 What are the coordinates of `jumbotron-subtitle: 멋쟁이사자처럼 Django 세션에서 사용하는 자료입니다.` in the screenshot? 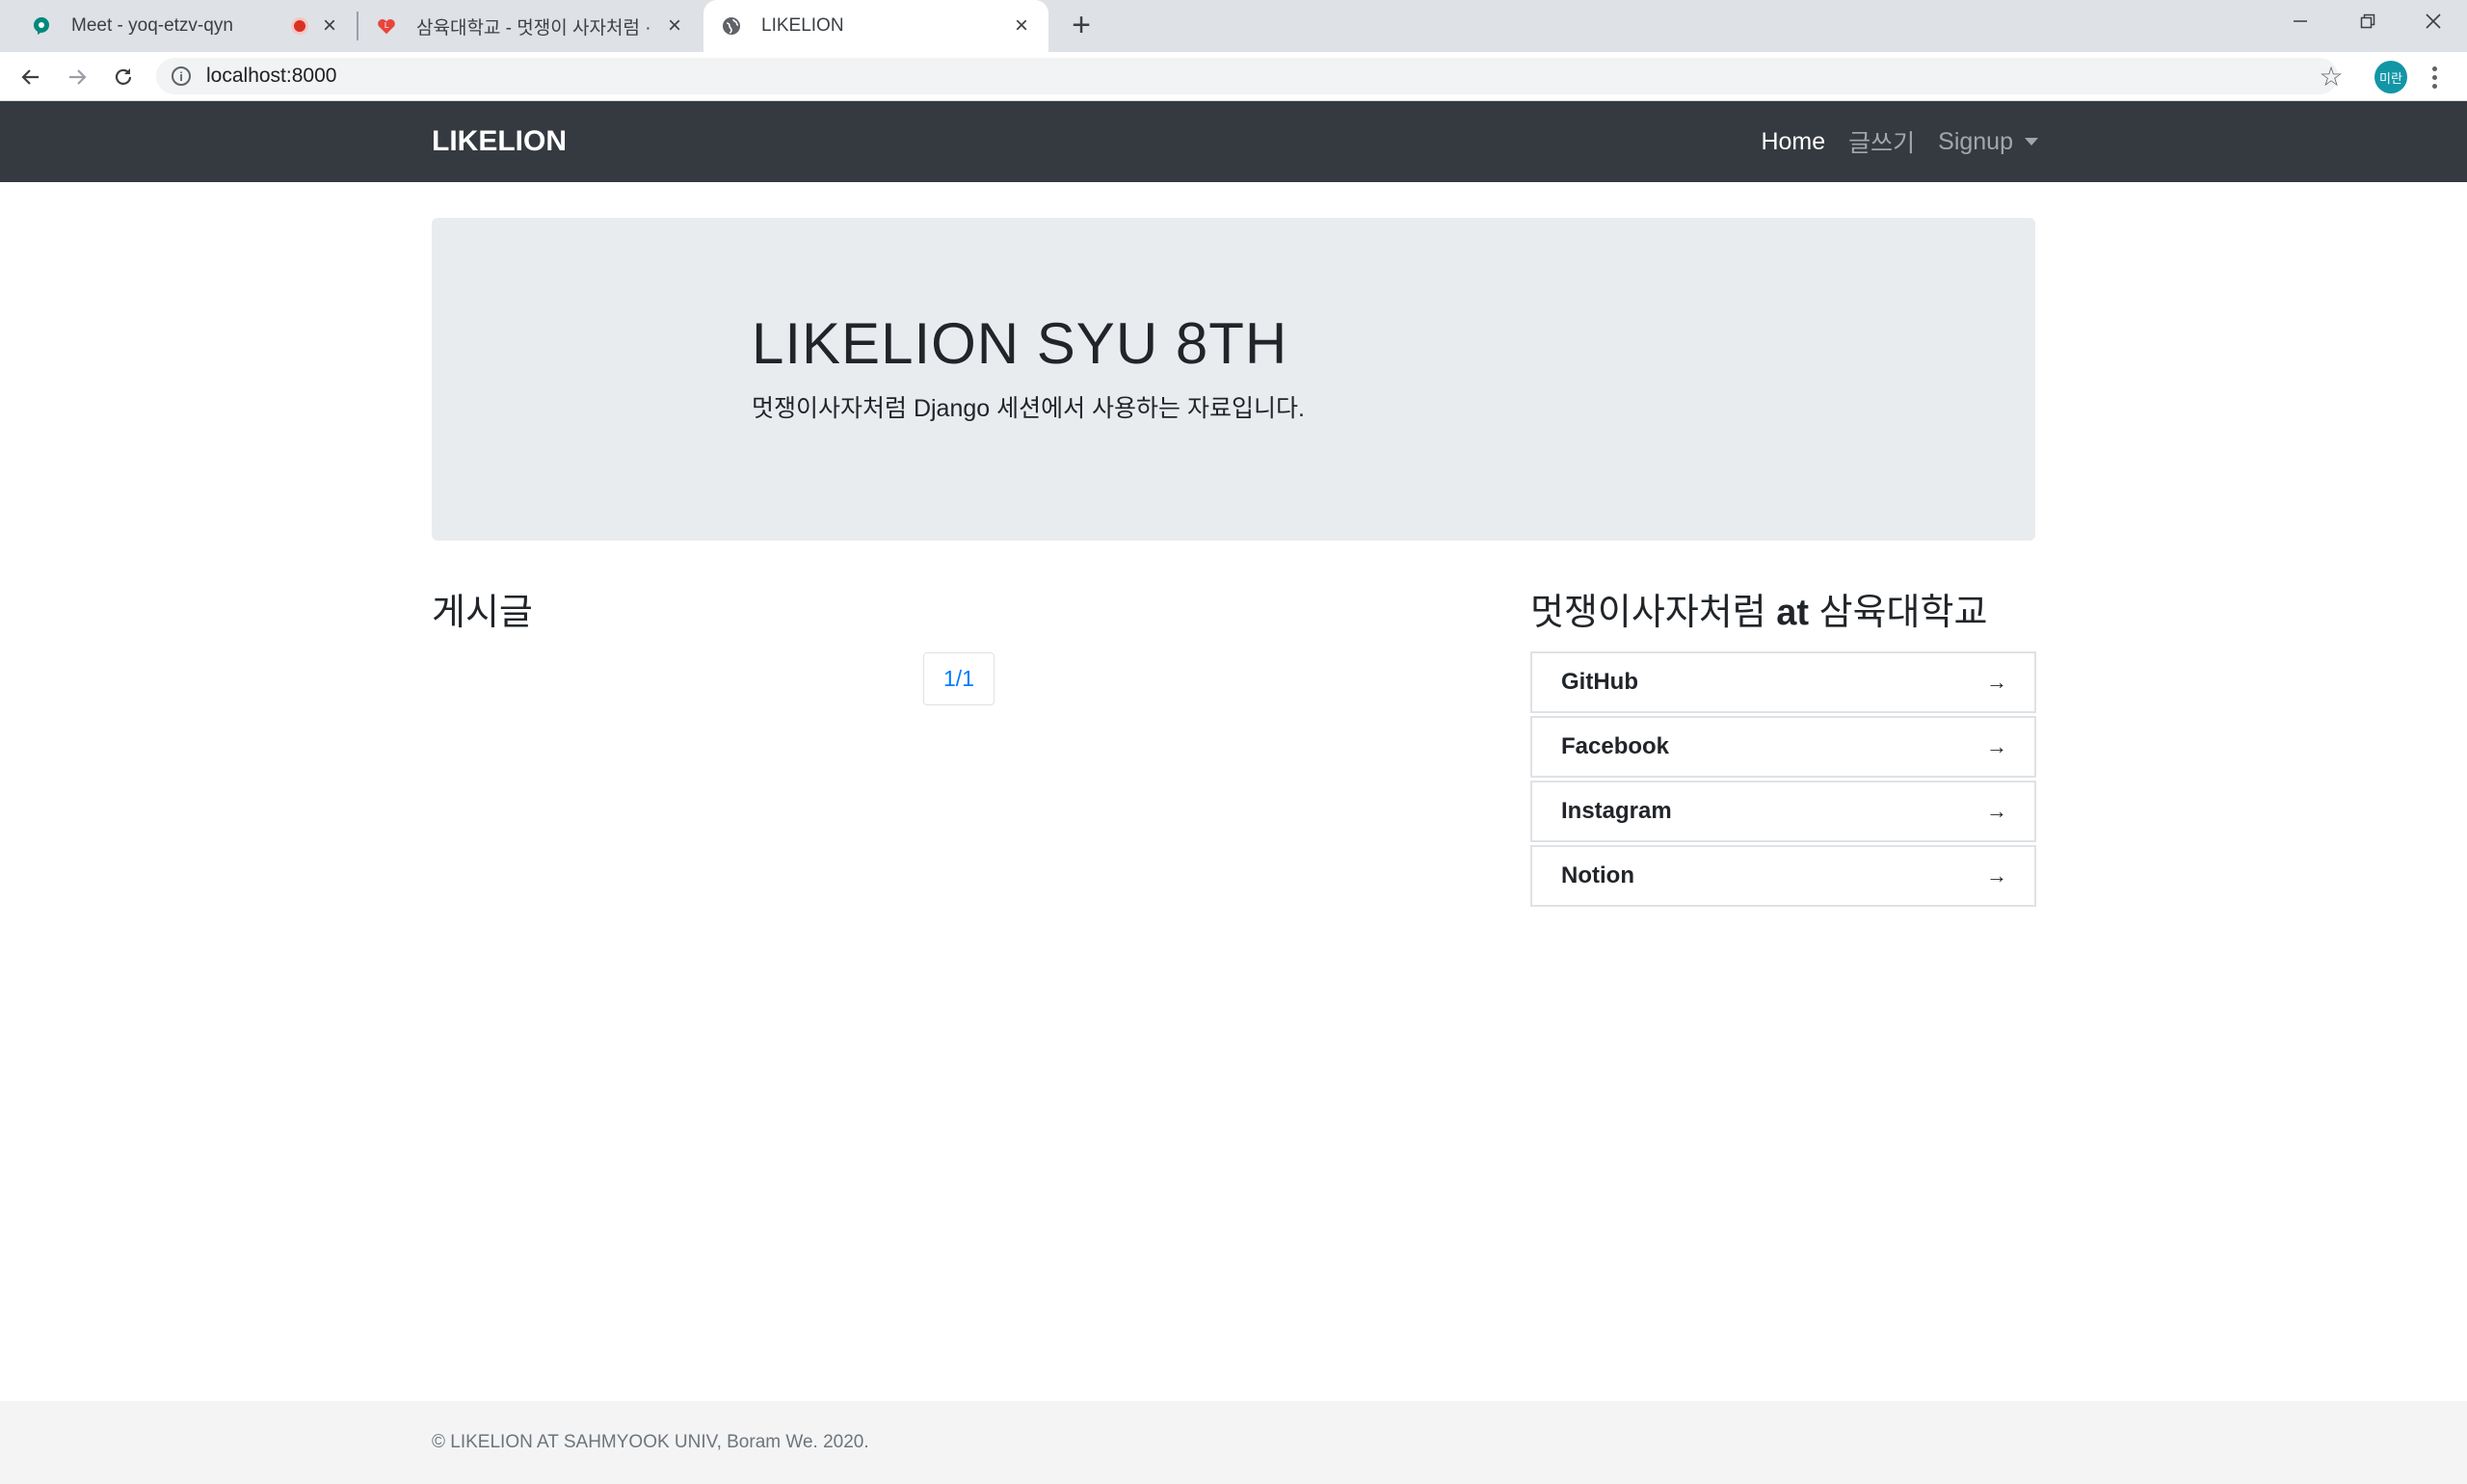 It's located at (1028, 408).